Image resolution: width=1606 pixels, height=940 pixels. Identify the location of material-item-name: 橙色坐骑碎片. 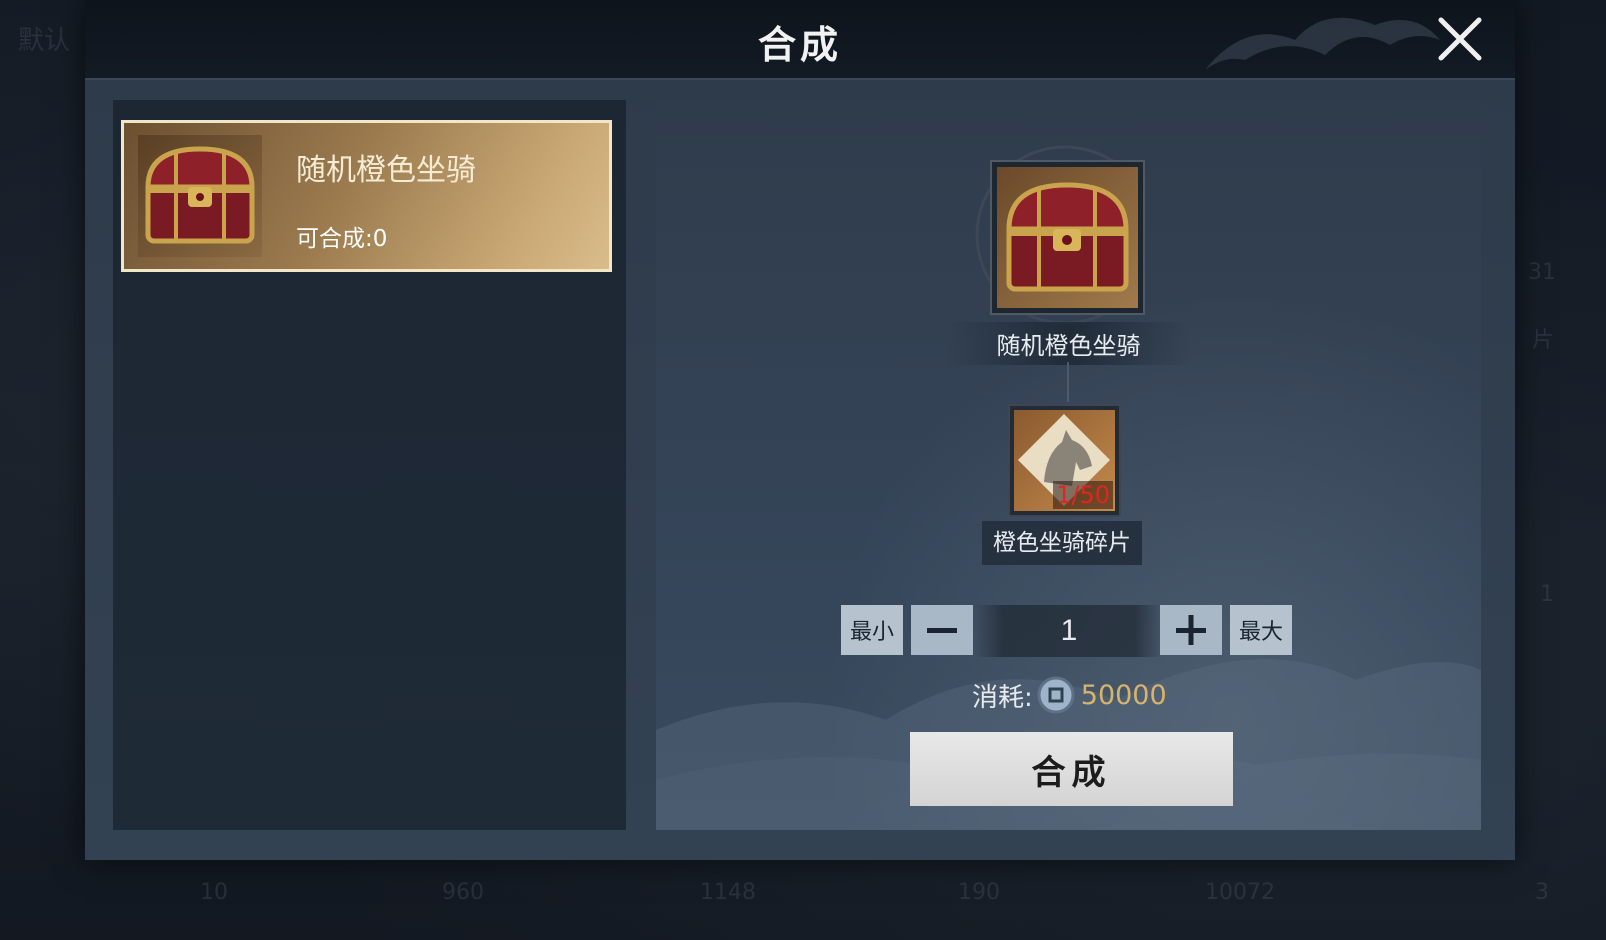
(1062, 543).